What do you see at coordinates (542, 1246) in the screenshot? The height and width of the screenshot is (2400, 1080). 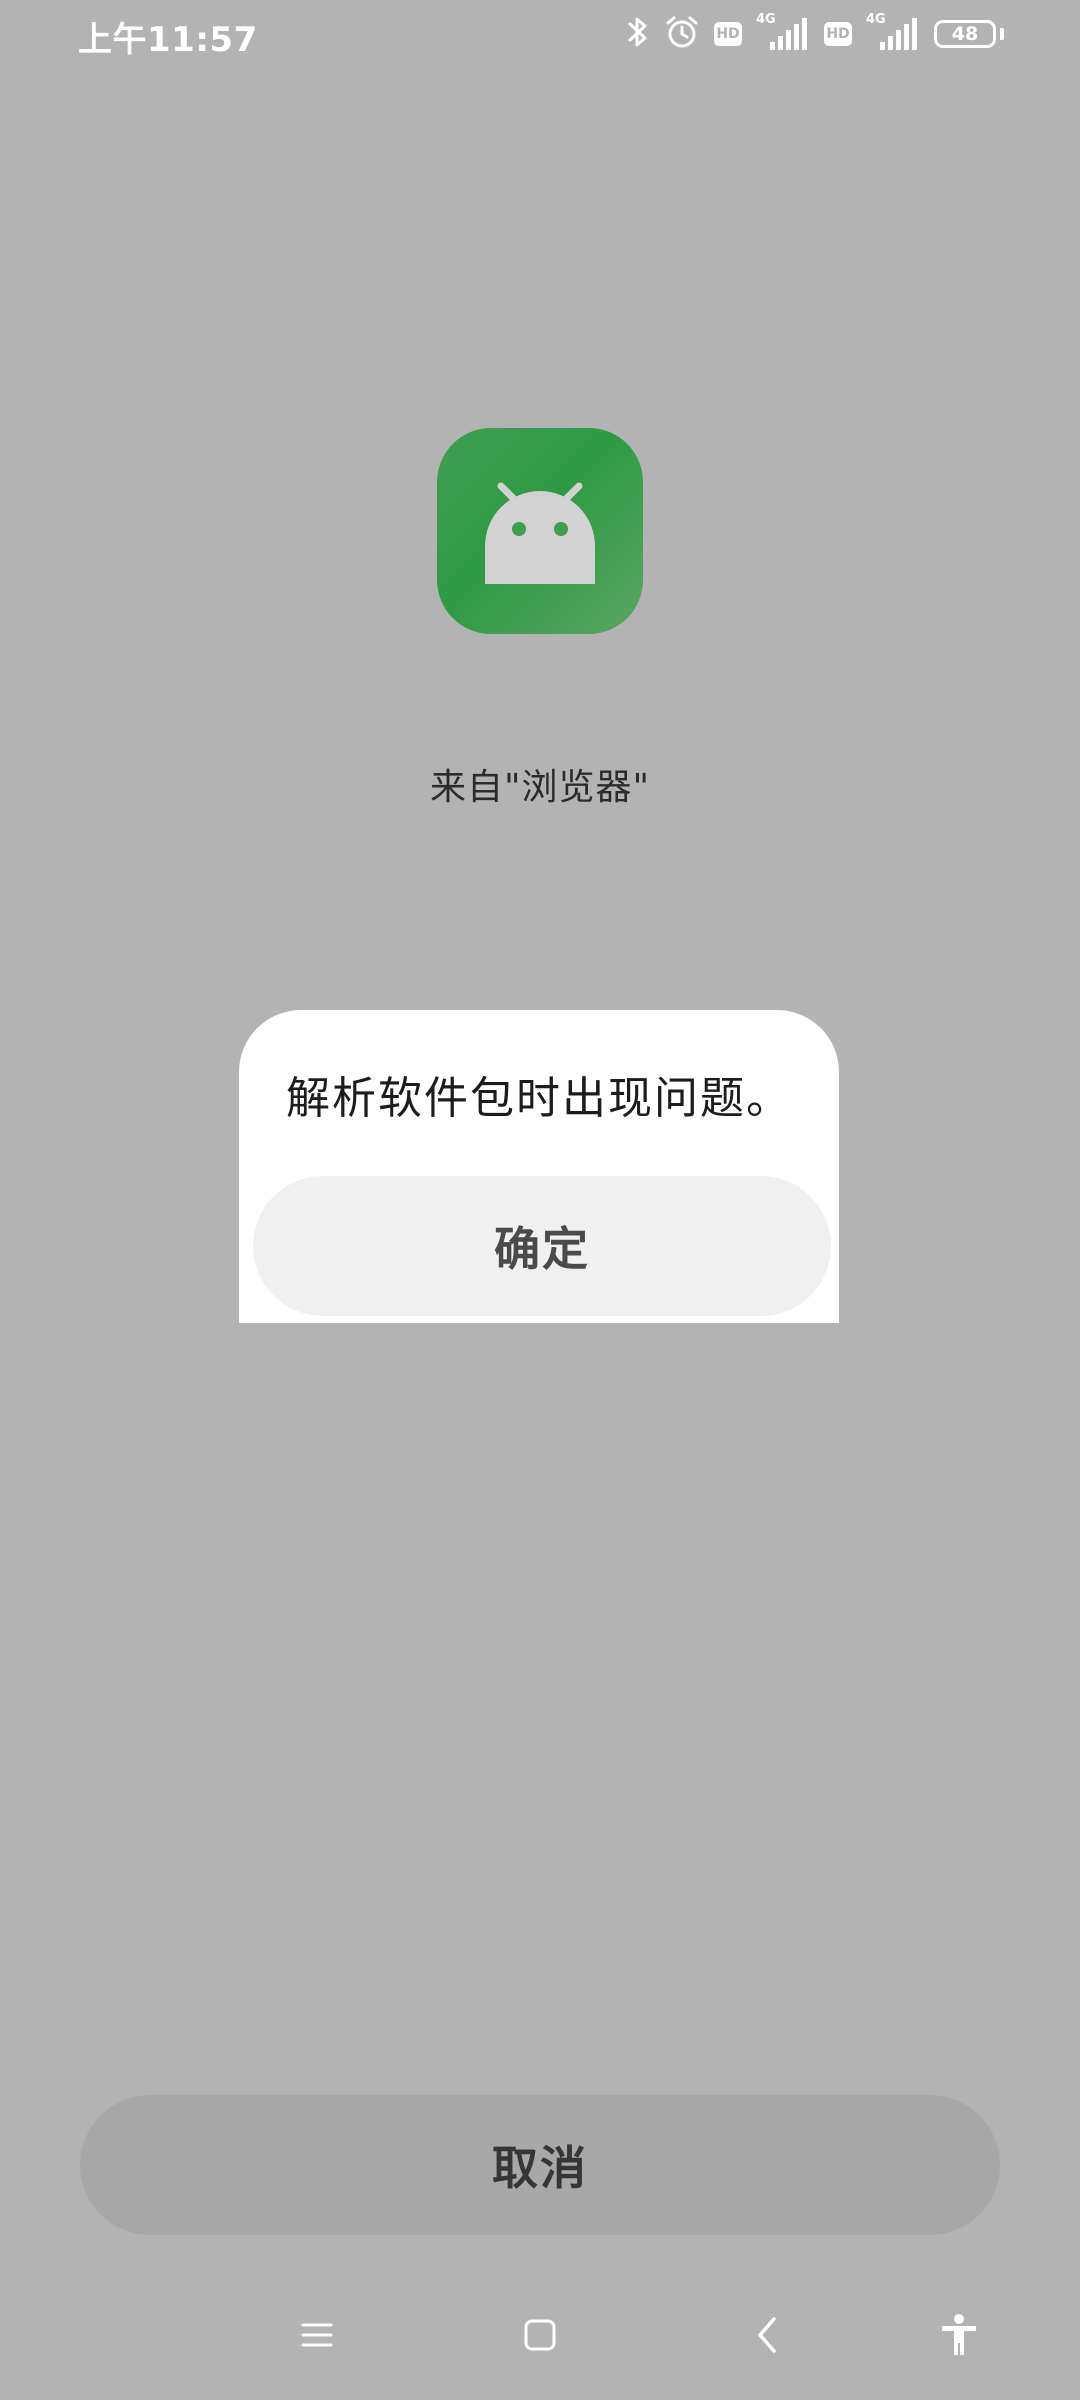 I see `confirm-button: 确定` at bounding box center [542, 1246].